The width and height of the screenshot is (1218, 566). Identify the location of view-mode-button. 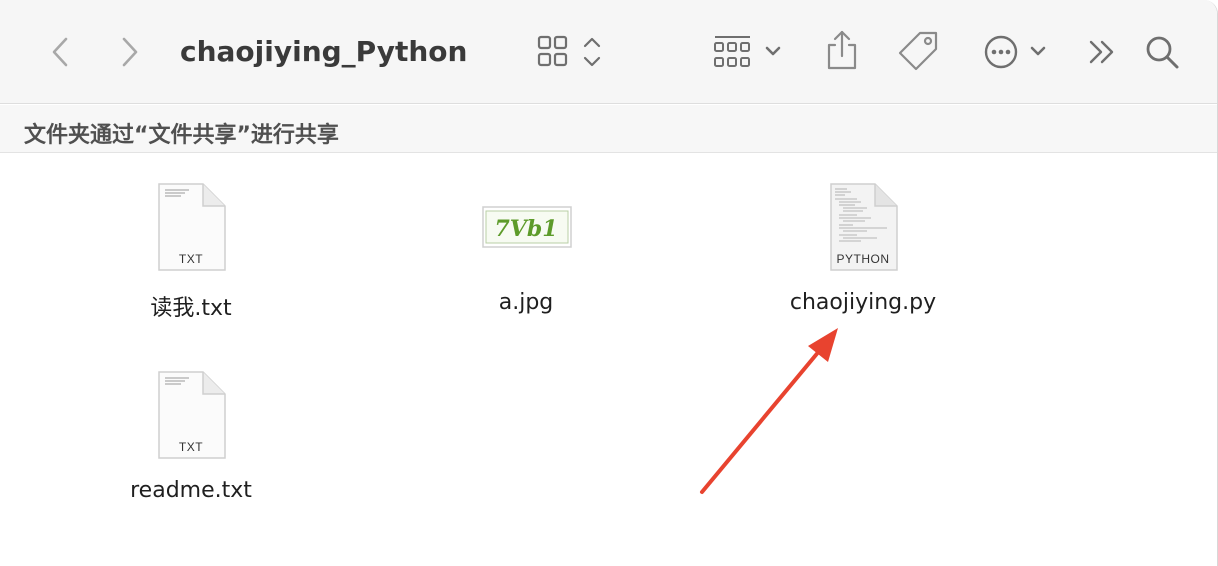
(570, 52).